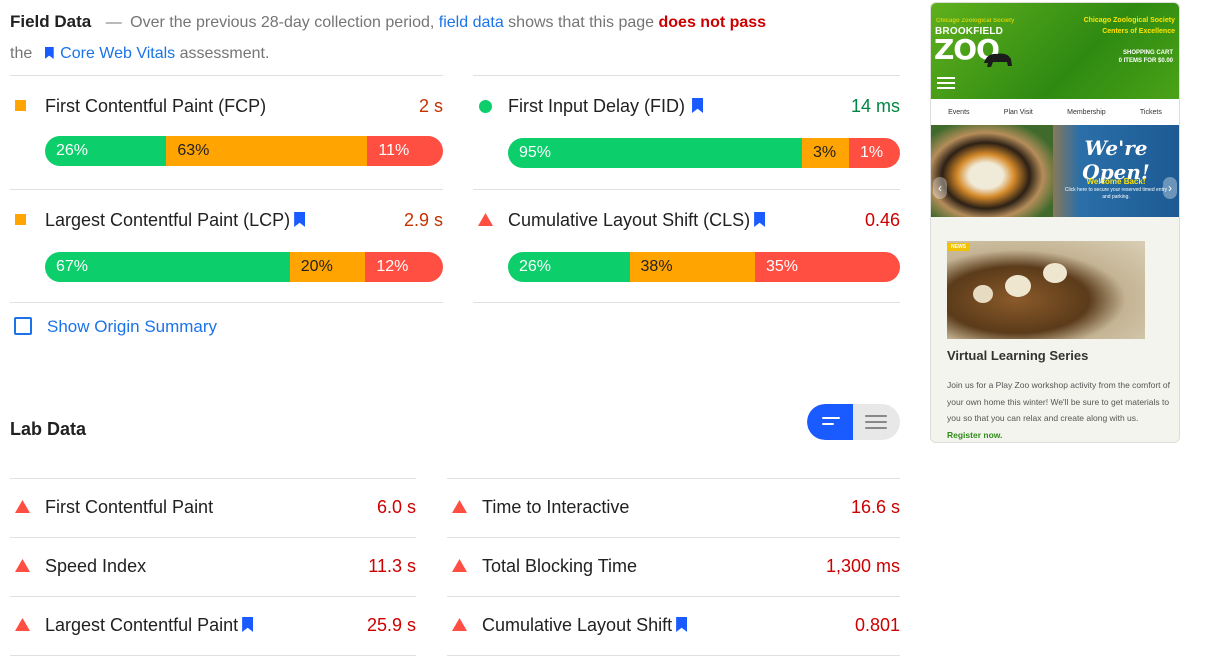  I want to click on preview-news-tag: NEWS, so click(958, 247).